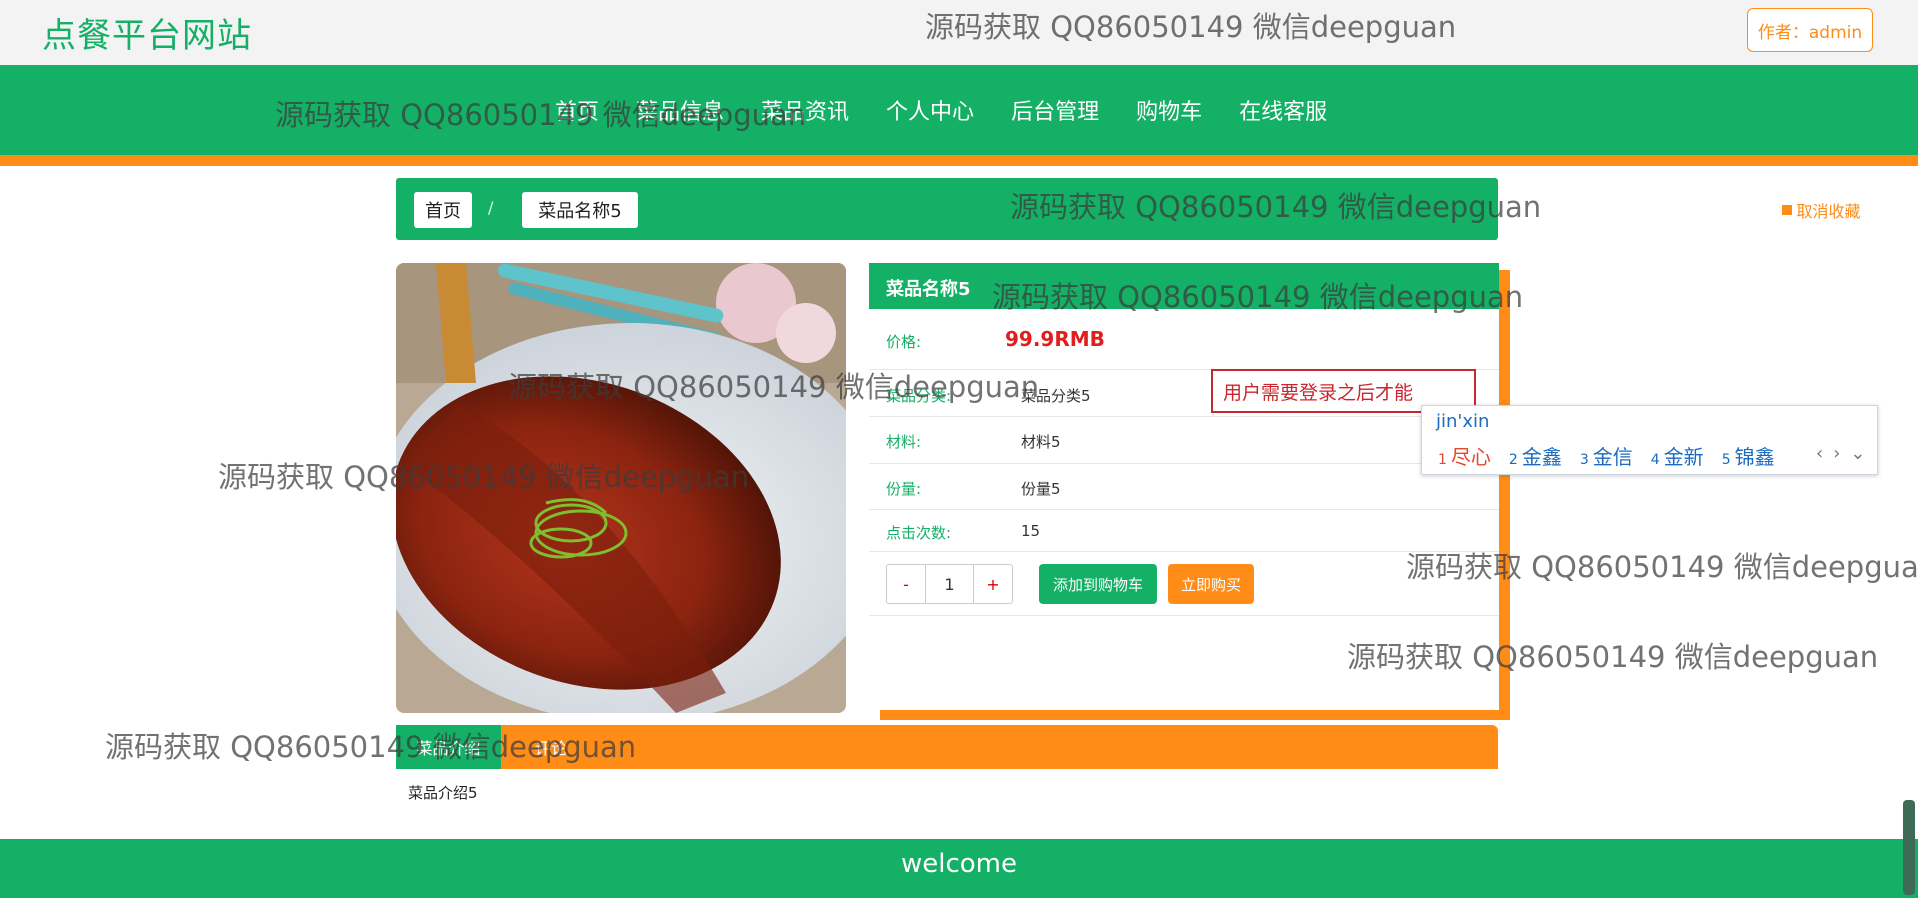 The height and width of the screenshot is (898, 1918). I want to click on dish-intro-text: 菜品介绍5, so click(443, 793).